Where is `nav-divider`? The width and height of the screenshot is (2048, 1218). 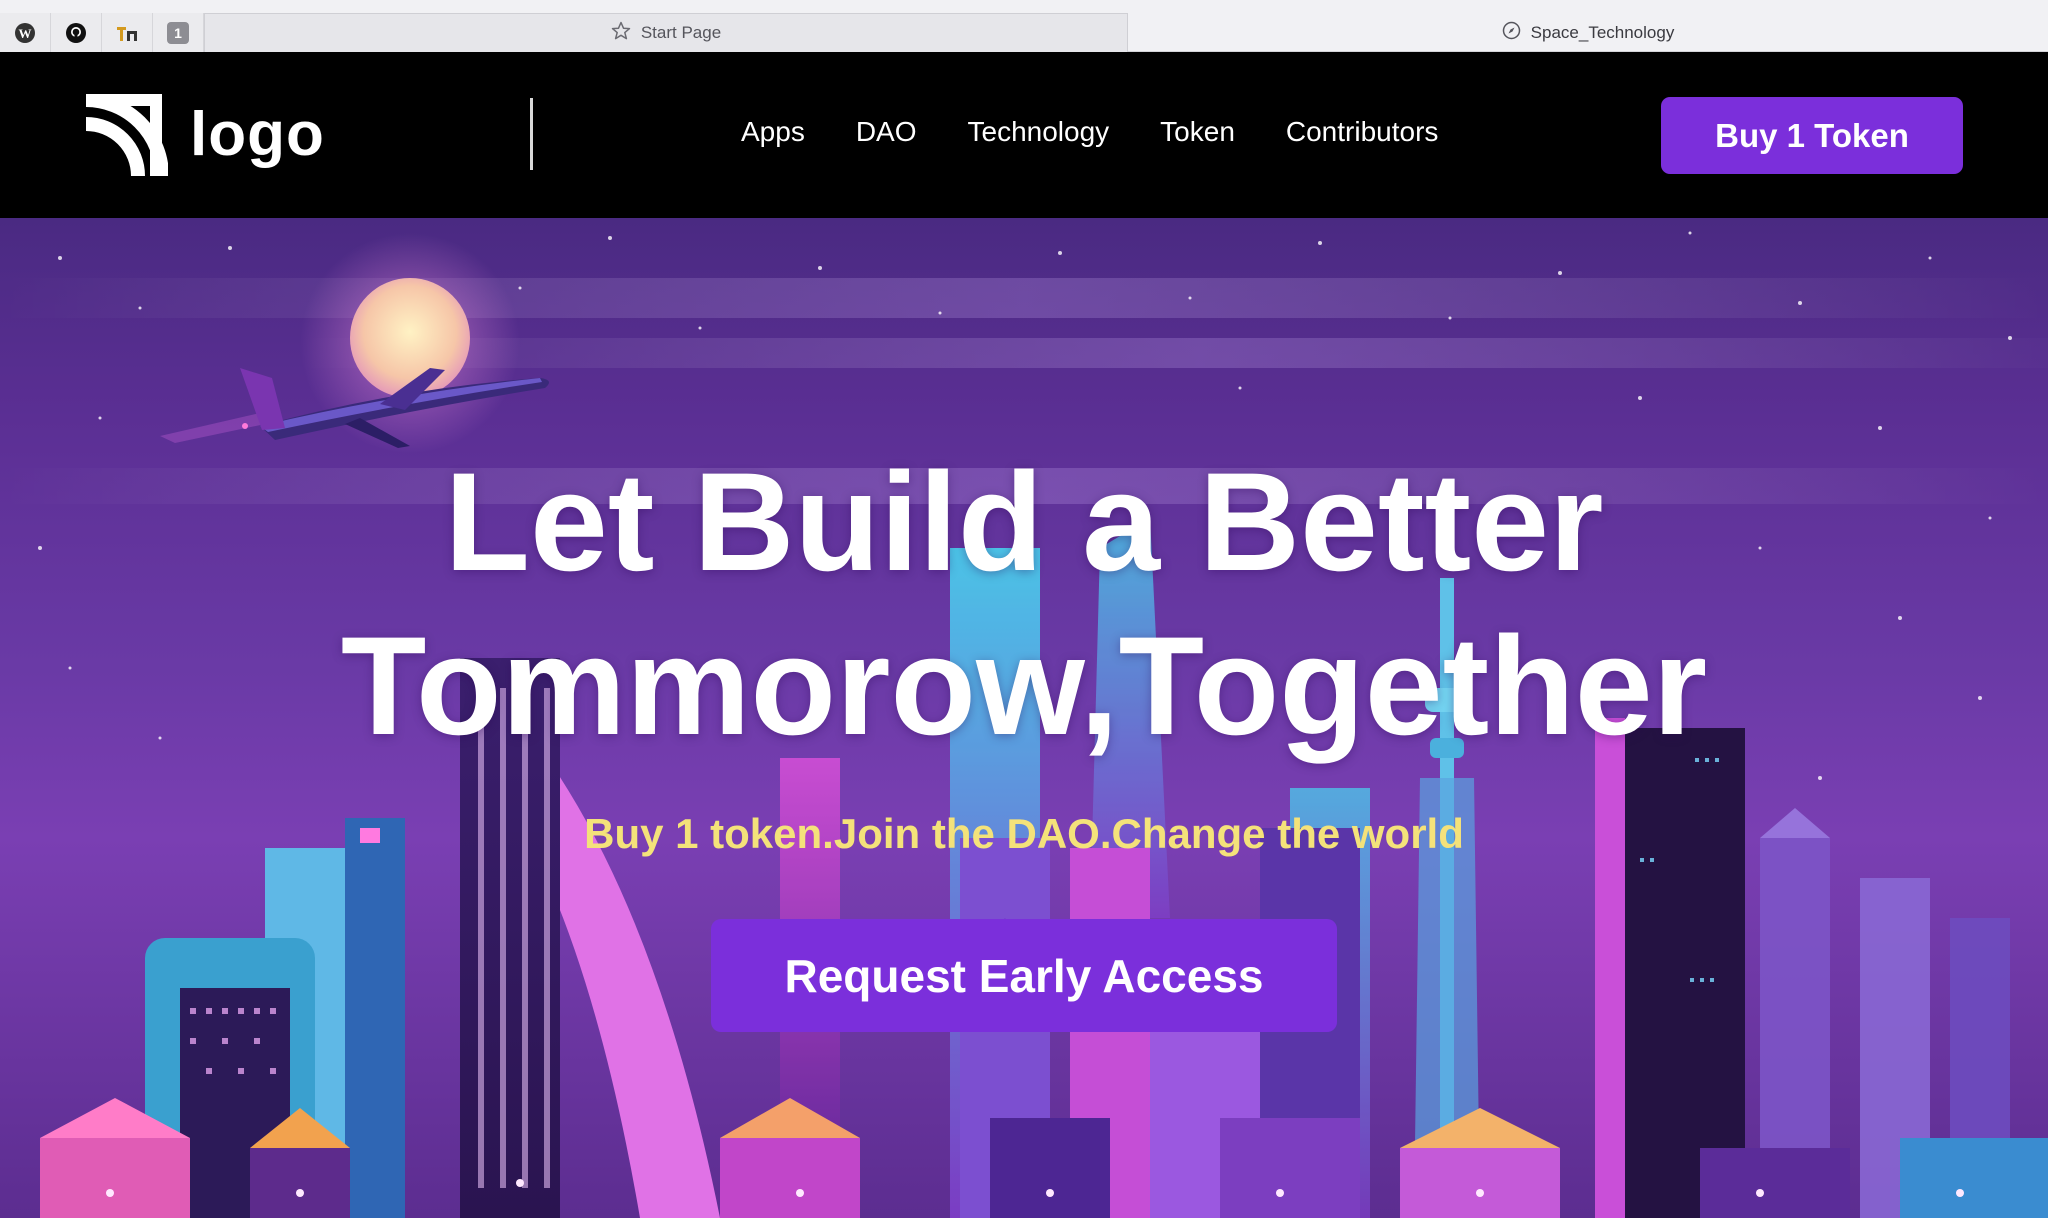
nav-divider is located at coordinates (531, 134).